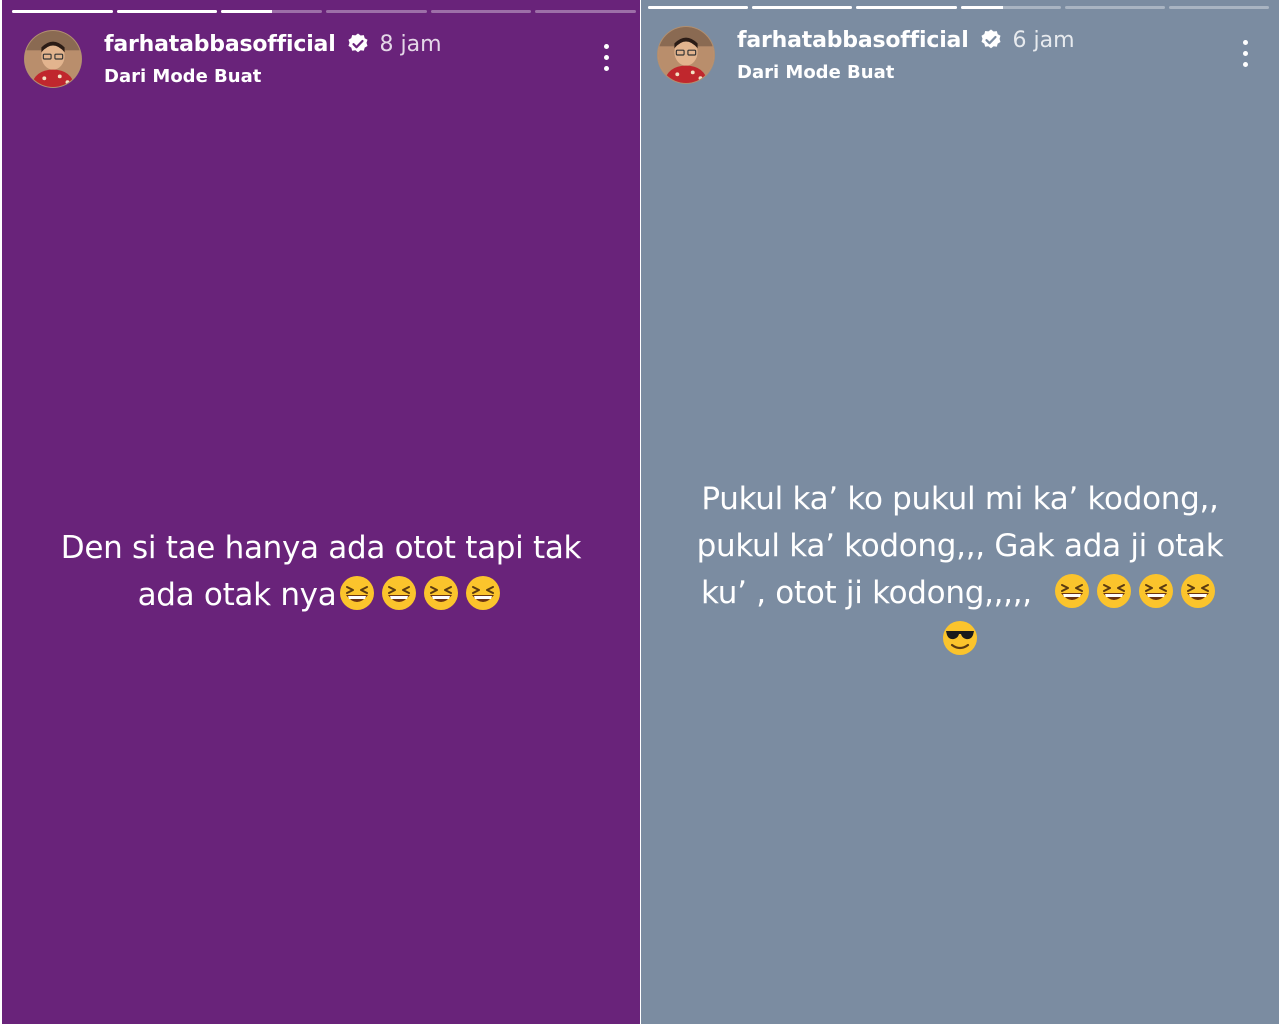  Describe the element at coordinates (321, 548) in the screenshot. I see `caption-line: Den si tae hanya ada otot tapi tak` at that location.